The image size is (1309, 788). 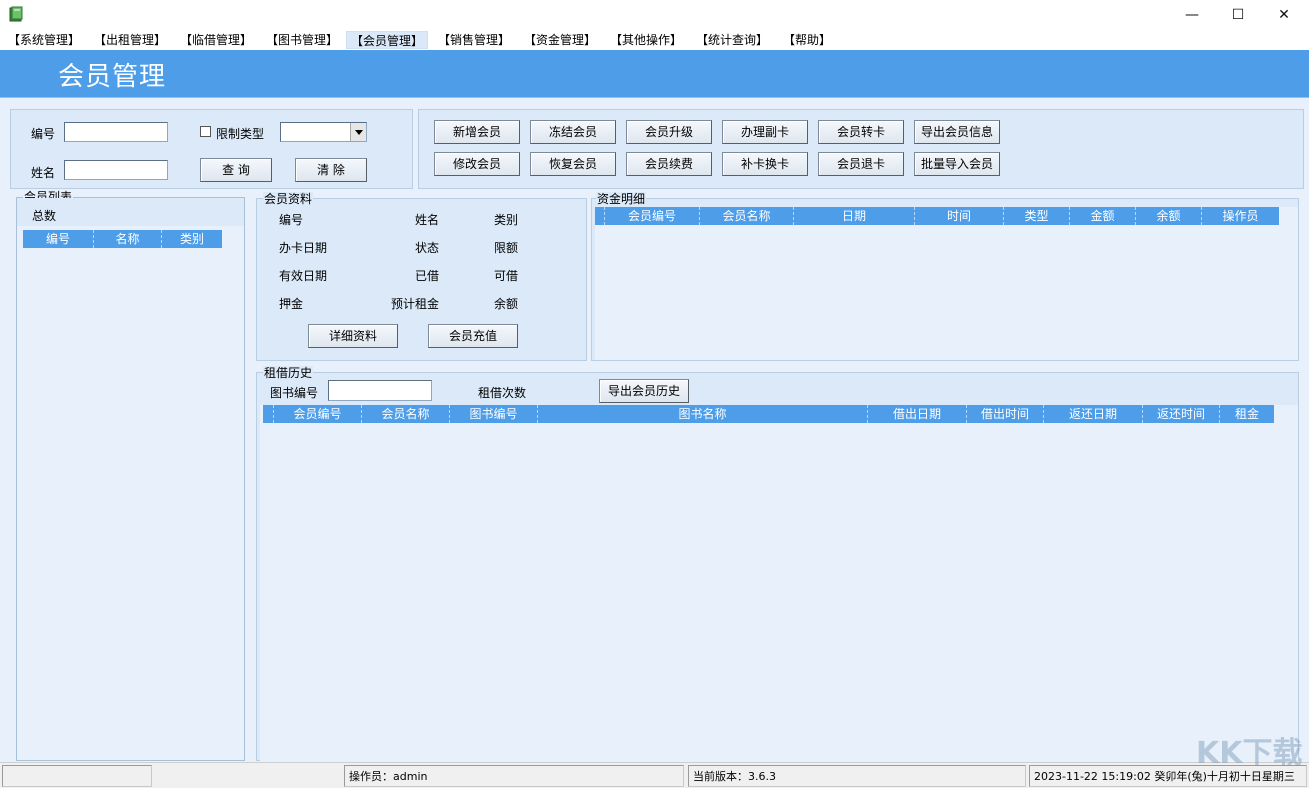 I want to click on member-list-panel: 会员列表 总数 编号 名称 类别, so click(x=129, y=475).